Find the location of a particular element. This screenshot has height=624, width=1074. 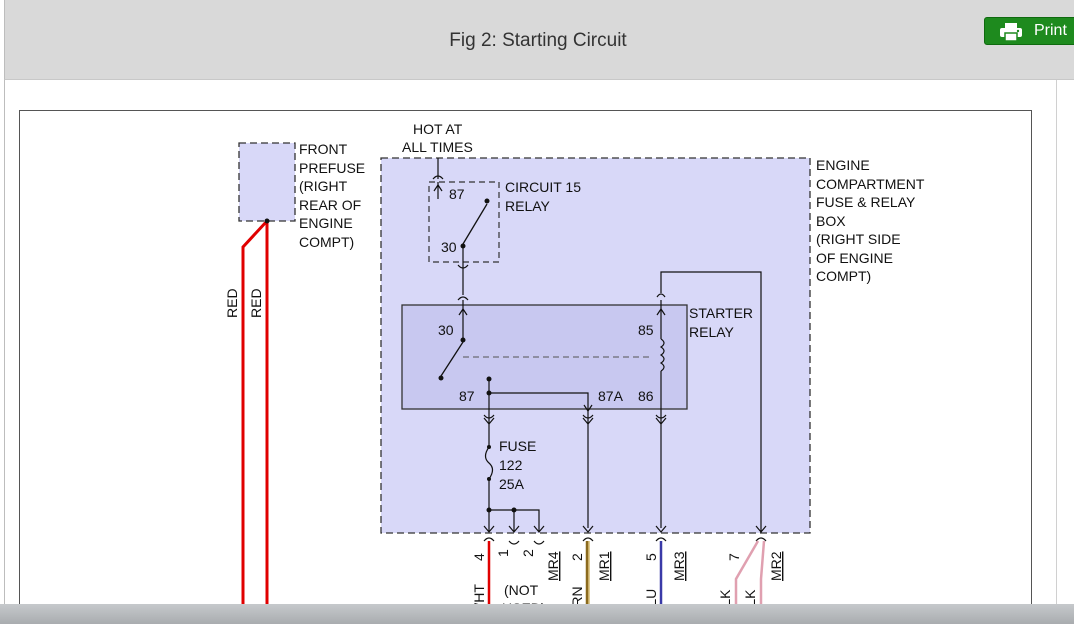

engine-box-label-5: (RIGHT SIDE is located at coordinates (858, 239).